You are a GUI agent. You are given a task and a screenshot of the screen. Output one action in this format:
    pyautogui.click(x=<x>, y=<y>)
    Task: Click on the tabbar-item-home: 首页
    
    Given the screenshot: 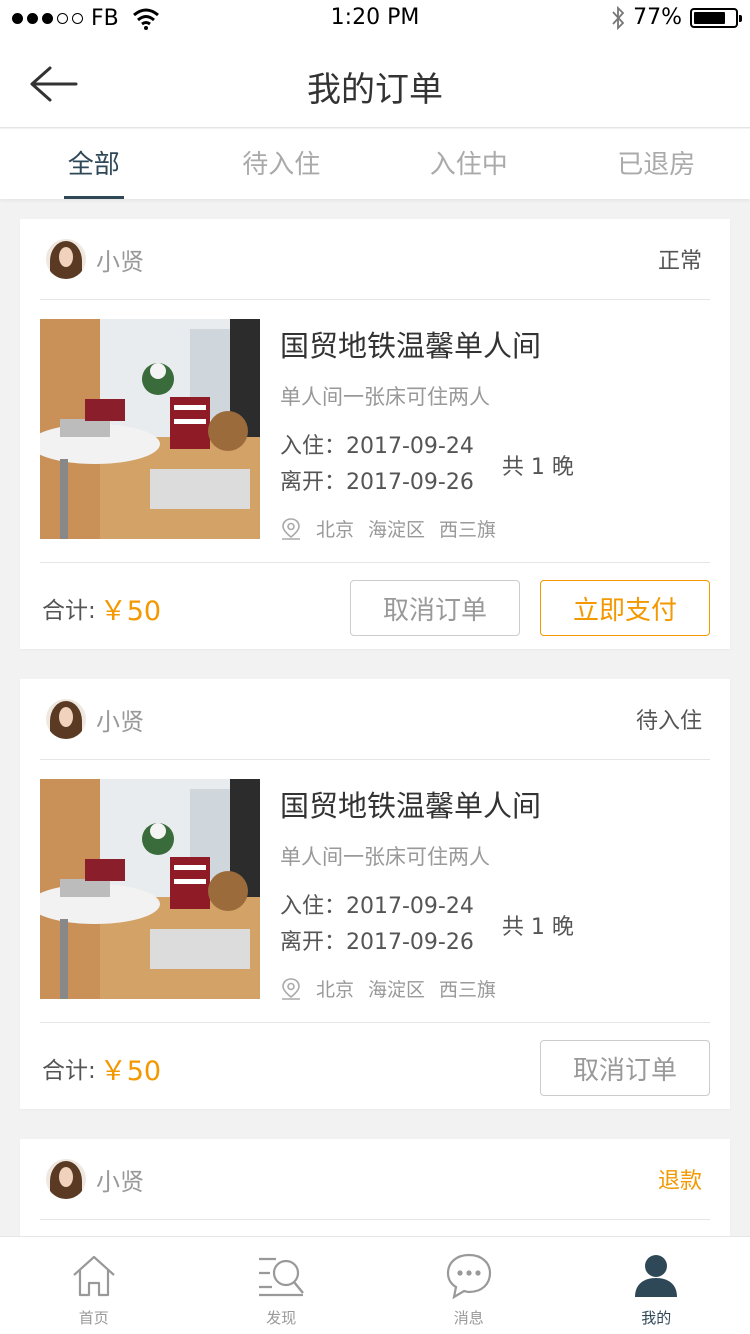 What is the action you would take?
    pyautogui.click(x=94, y=1285)
    